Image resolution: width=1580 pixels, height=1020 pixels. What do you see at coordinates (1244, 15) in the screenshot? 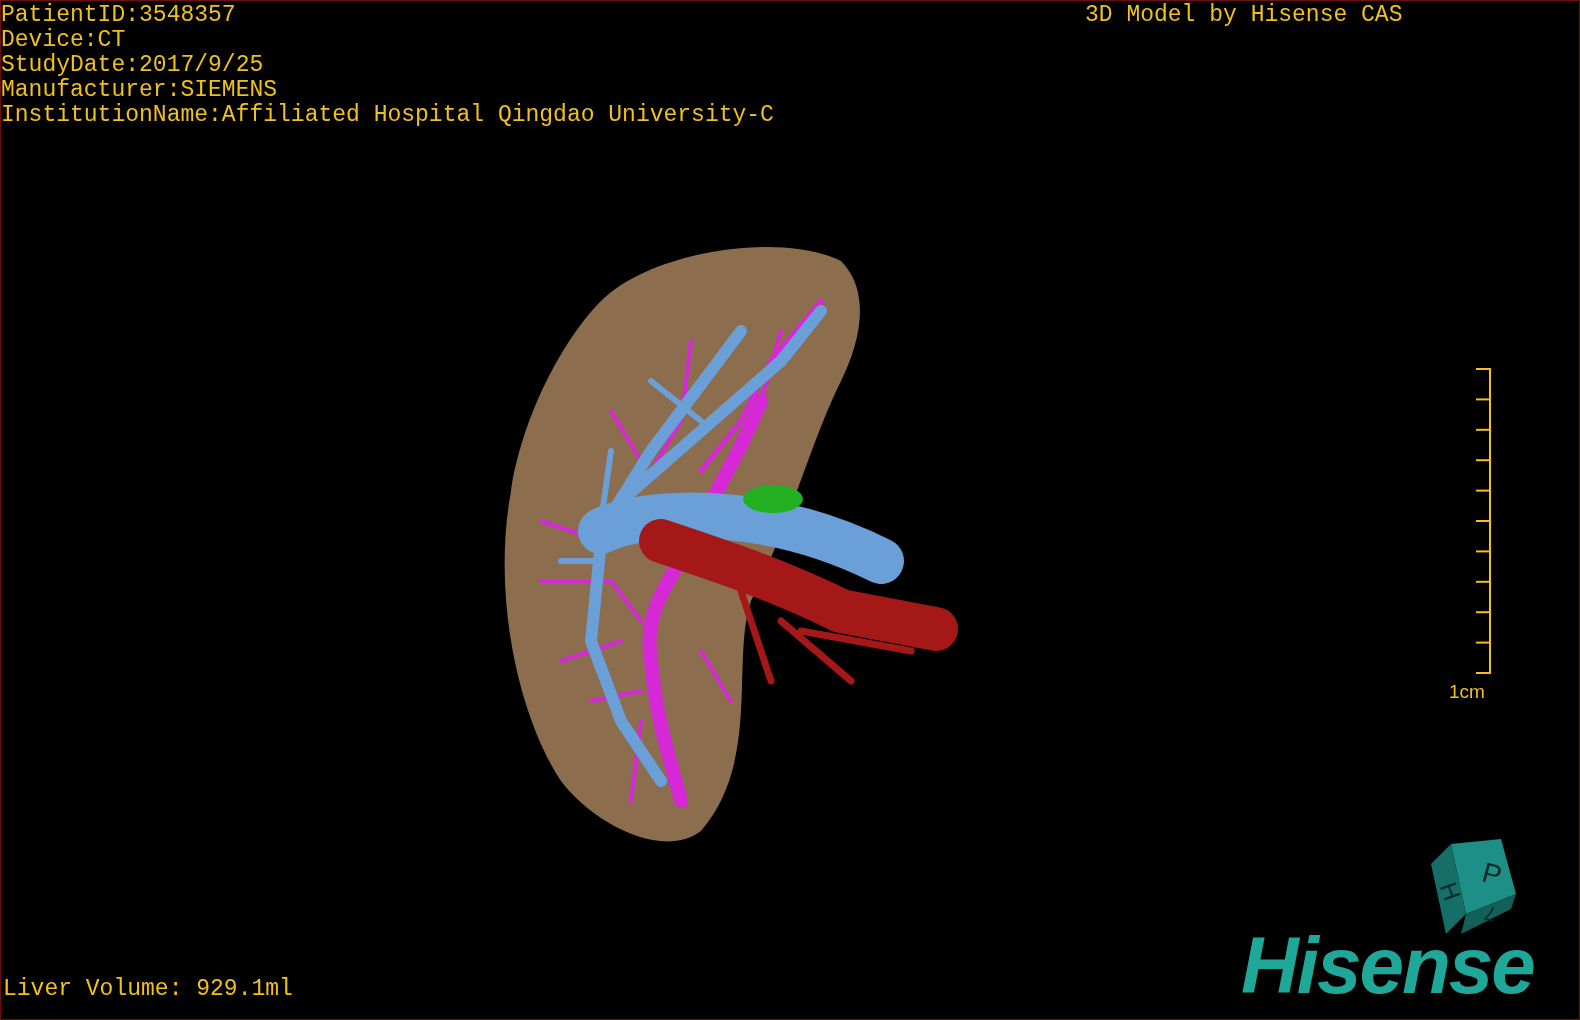
I see `model-title: 3D Model by Hisense CAS` at bounding box center [1244, 15].